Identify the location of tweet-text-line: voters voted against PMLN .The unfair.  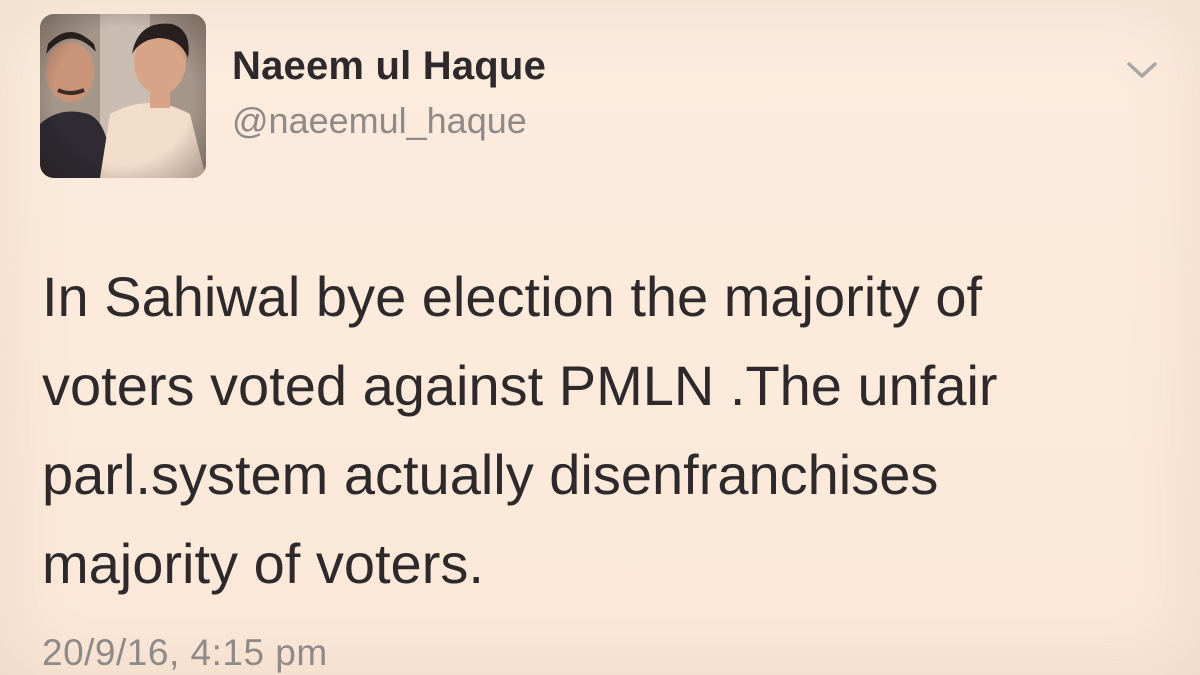
(520, 385).